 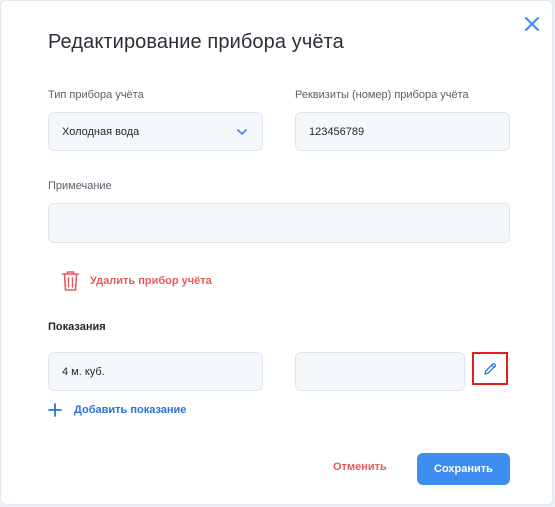 What do you see at coordinates (337, 131) in the screenshot?
I see `meter-details-value: 123456789` at bounding box center [337, 131].